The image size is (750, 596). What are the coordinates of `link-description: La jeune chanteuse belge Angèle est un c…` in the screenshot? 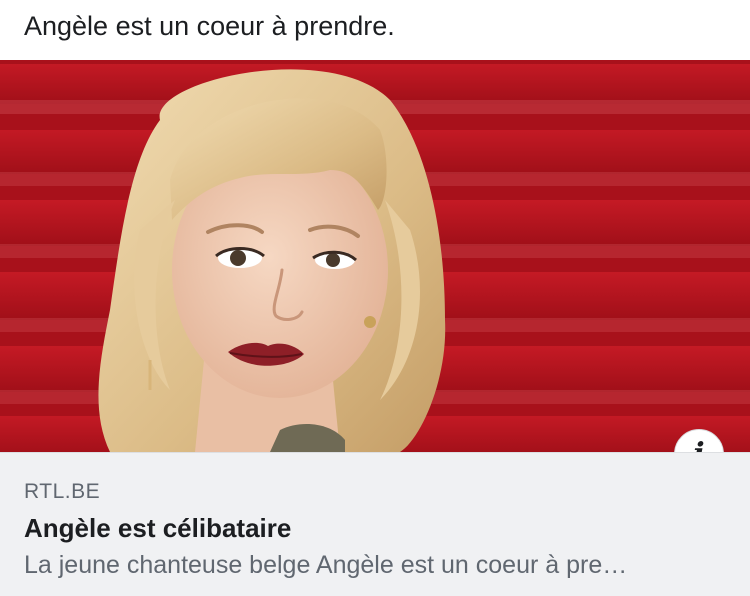 It's located at (326, 565).